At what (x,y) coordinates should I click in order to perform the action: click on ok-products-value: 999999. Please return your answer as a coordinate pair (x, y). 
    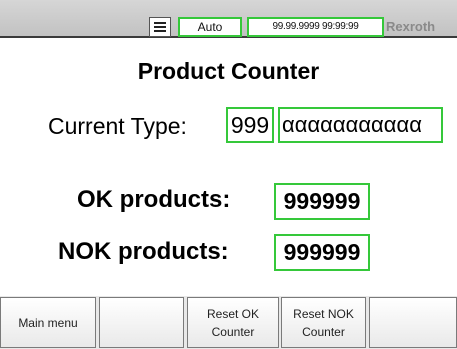
    Looking at the image, I should click on (322, 201).